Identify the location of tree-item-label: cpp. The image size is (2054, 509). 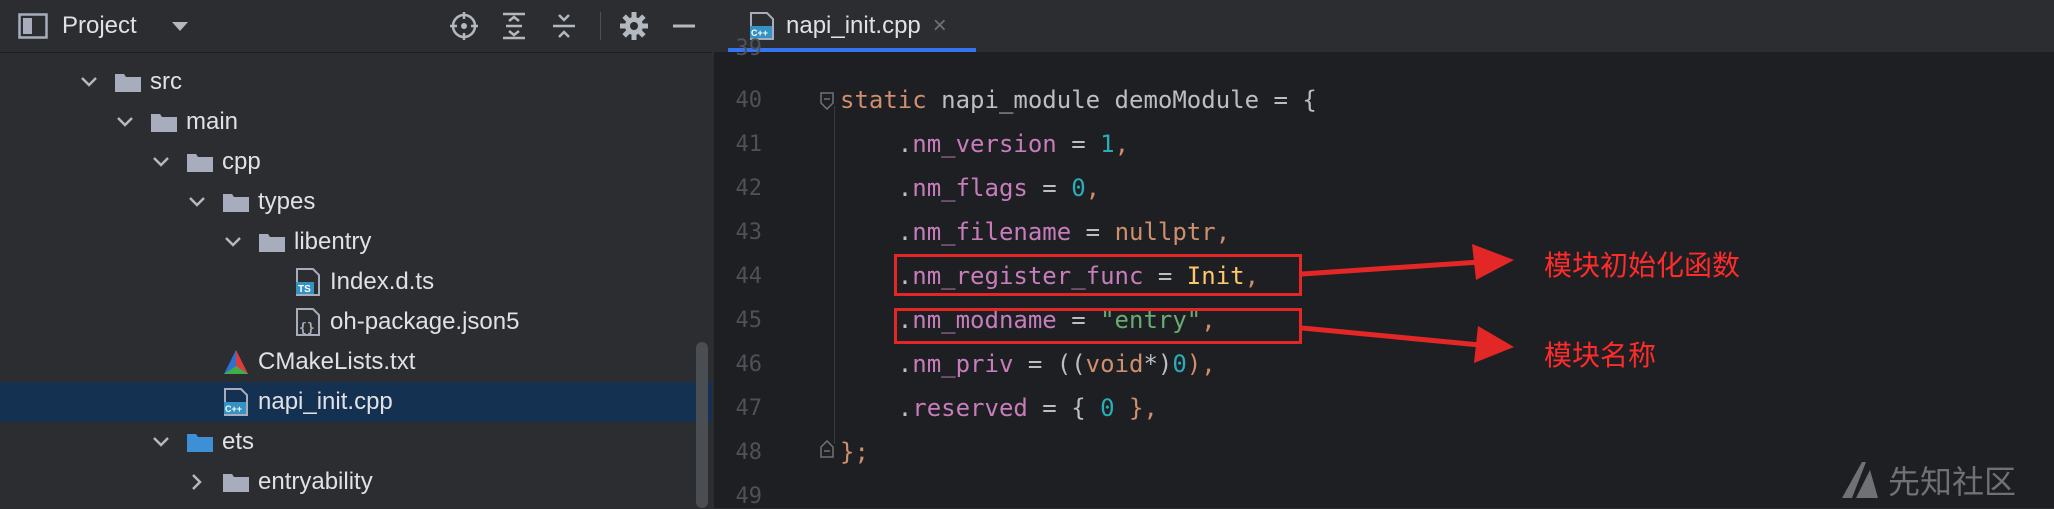
(241, 161).